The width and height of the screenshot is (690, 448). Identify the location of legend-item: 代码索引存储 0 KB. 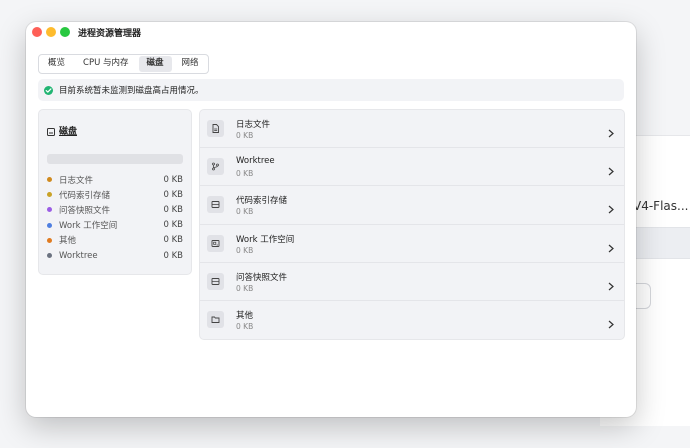
(115, 194).